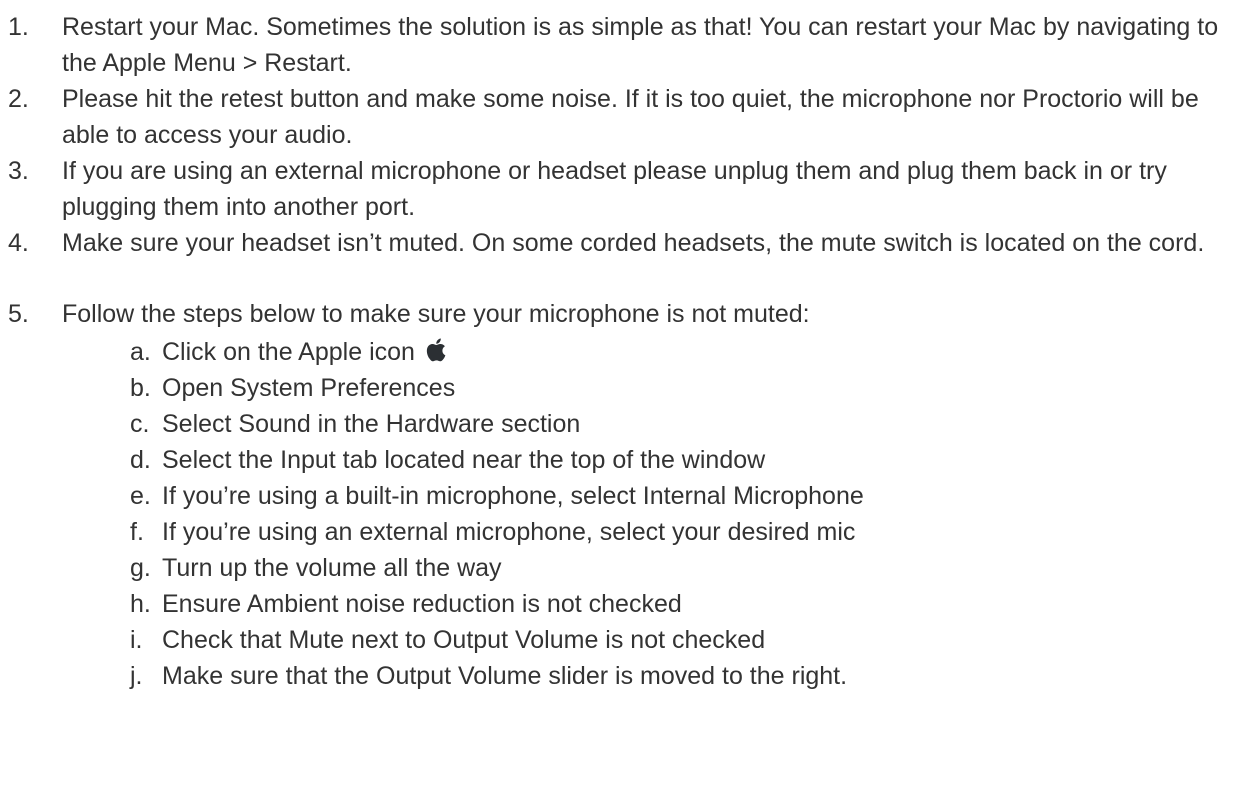  What do you see at coordinates (136, 640) in the screenshot?
I see `substep-marker: i.` at bounding box center [136, 640].